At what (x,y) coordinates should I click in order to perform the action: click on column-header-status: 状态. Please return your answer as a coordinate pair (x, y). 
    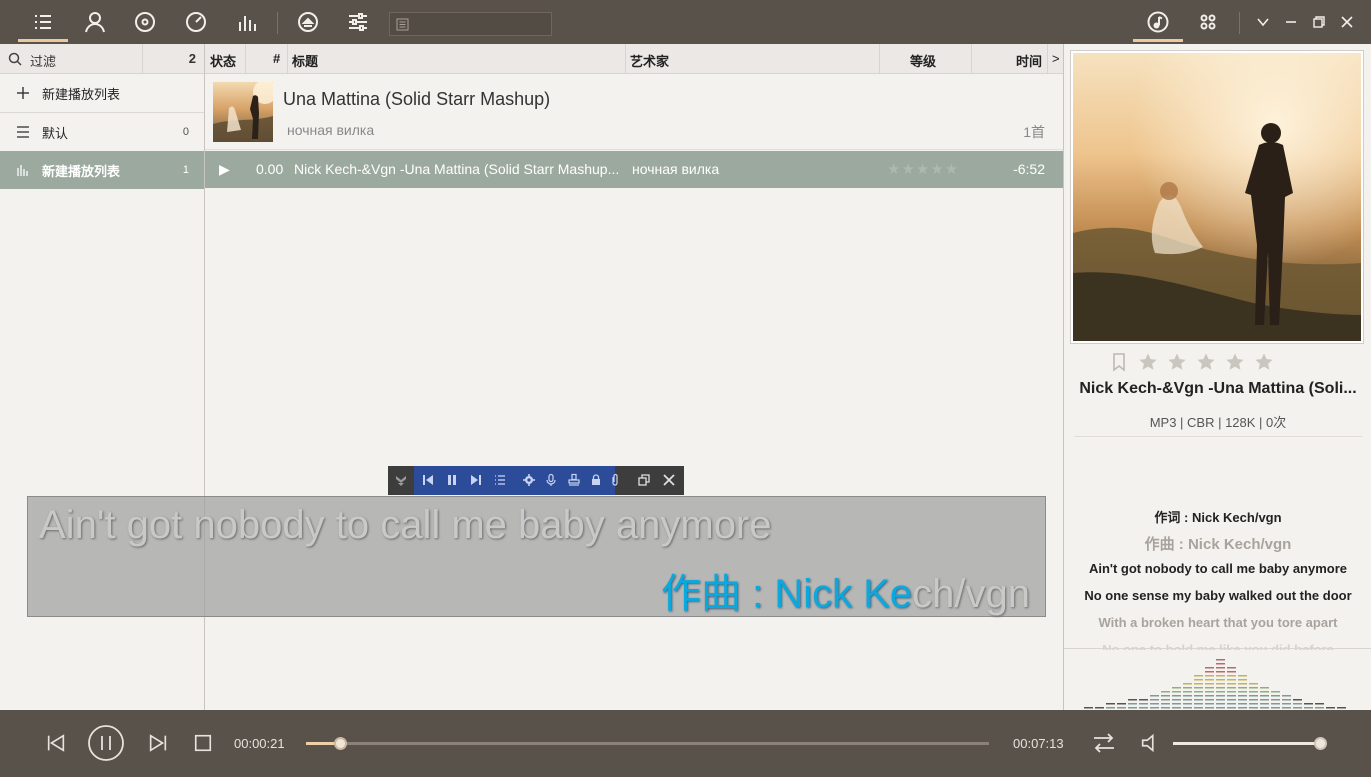
    Looking at the image, I should click on (223, 60).